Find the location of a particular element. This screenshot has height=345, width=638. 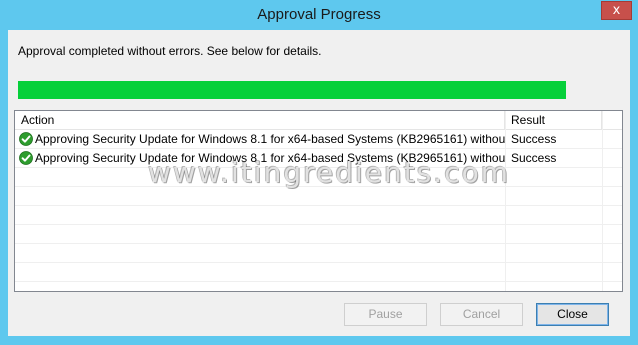

progress-bar is located at coordinates (292, 90).